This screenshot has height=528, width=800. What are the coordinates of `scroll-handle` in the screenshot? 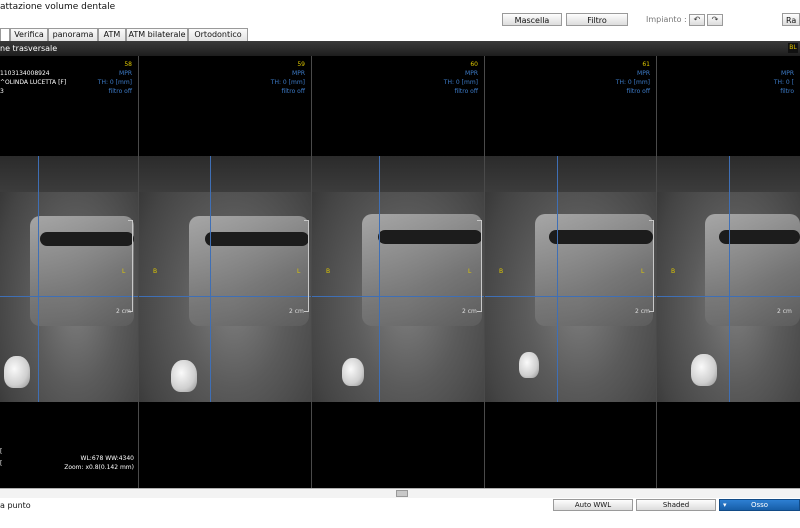 It's located at (402, 493).